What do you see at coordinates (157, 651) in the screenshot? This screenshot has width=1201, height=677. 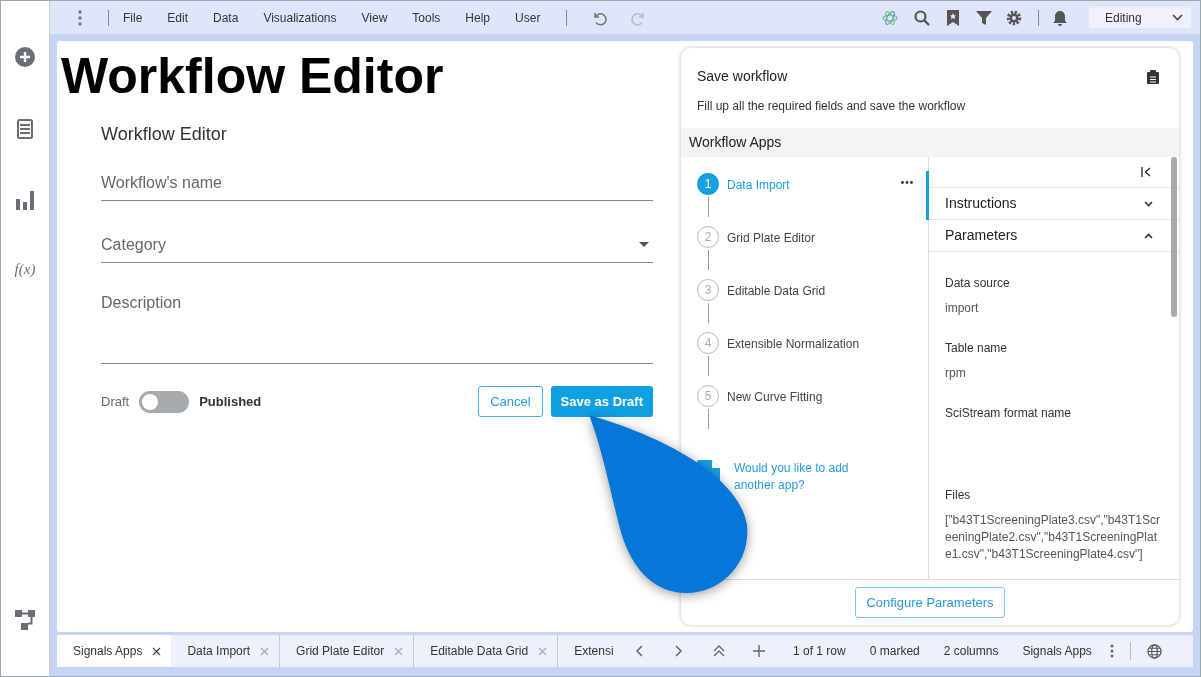 I see `close-icon` at bounding box center [157, 651].